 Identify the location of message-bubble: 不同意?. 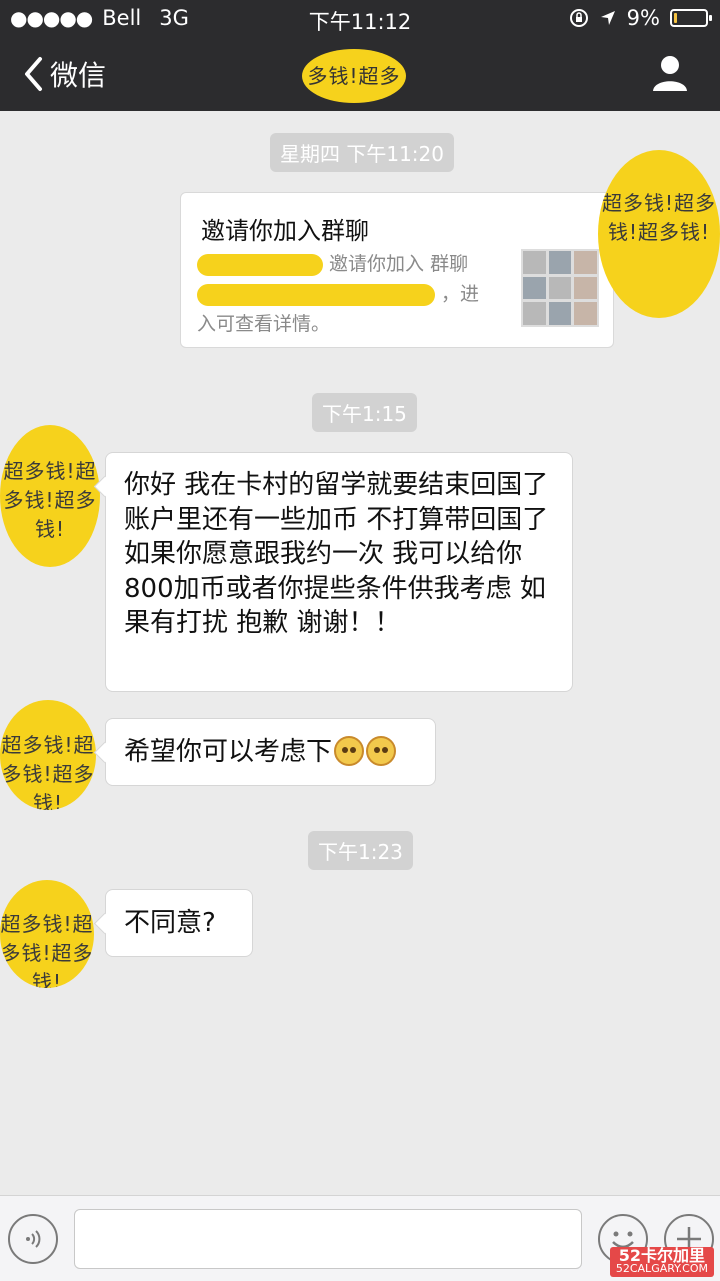
(179, 923).